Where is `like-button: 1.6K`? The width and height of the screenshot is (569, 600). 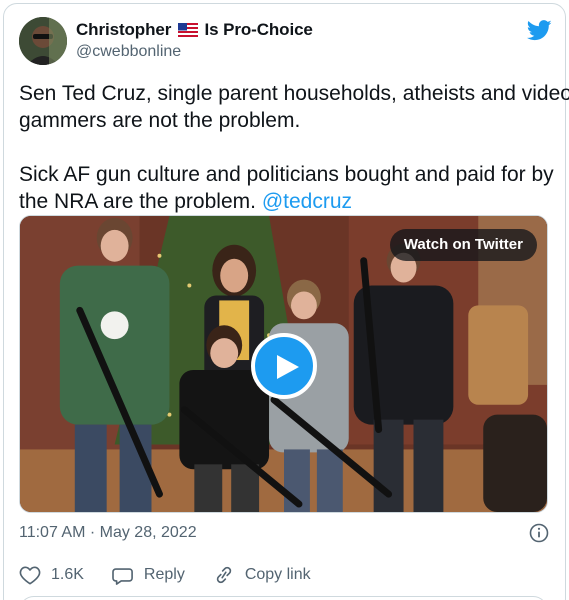
like-button: 1.6K is located at coordinates (51, 575).